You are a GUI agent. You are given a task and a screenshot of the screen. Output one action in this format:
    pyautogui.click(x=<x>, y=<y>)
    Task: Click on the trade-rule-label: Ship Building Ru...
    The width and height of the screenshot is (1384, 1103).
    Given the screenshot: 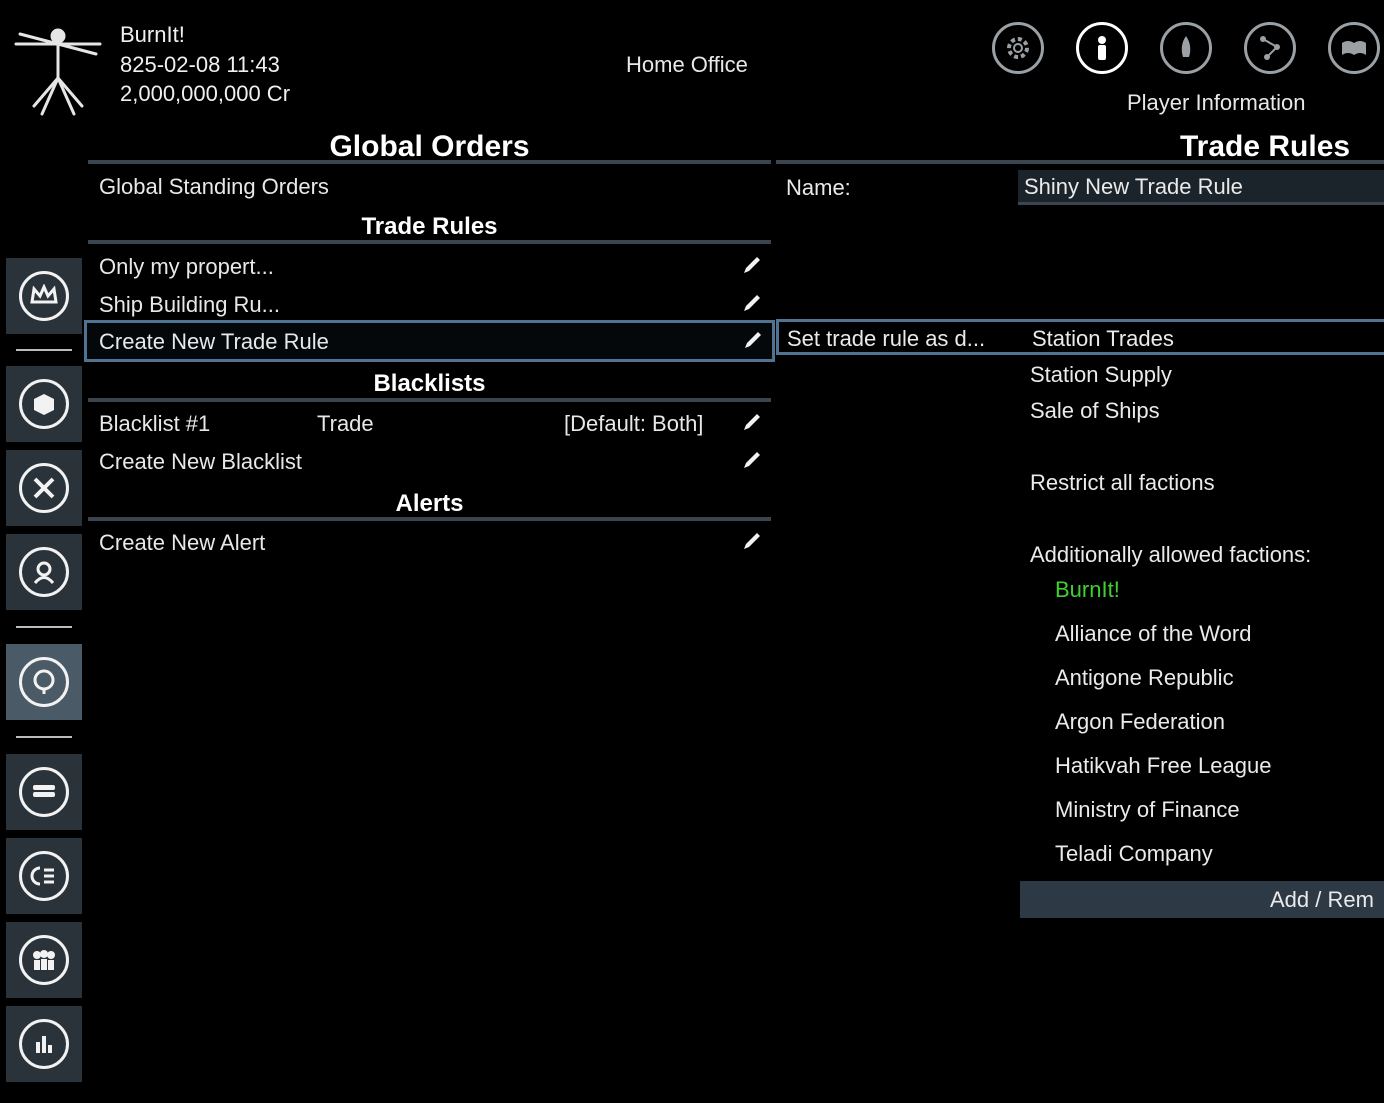 What is the action you would take?
    pyautogui.click(x=189, y=304)
    